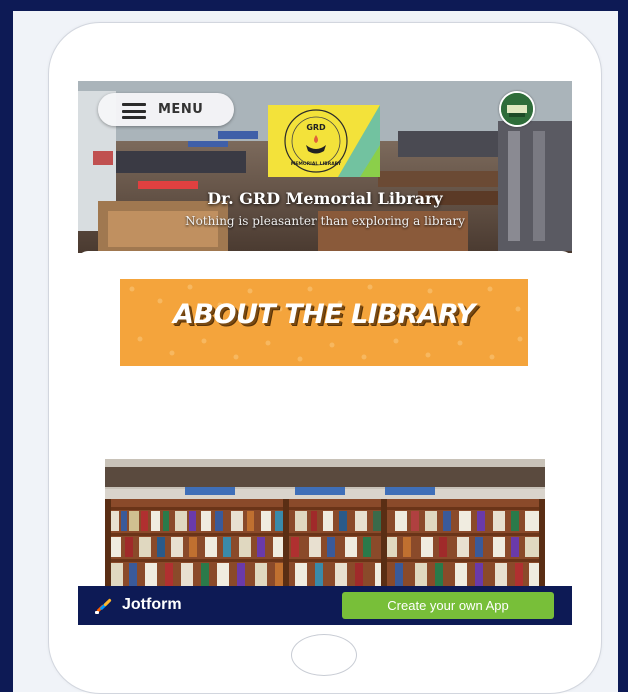 Image resolution: width=628 pixels, height=694 pixels. I want to click on logo-top-text: GRD, so click(316, 127).